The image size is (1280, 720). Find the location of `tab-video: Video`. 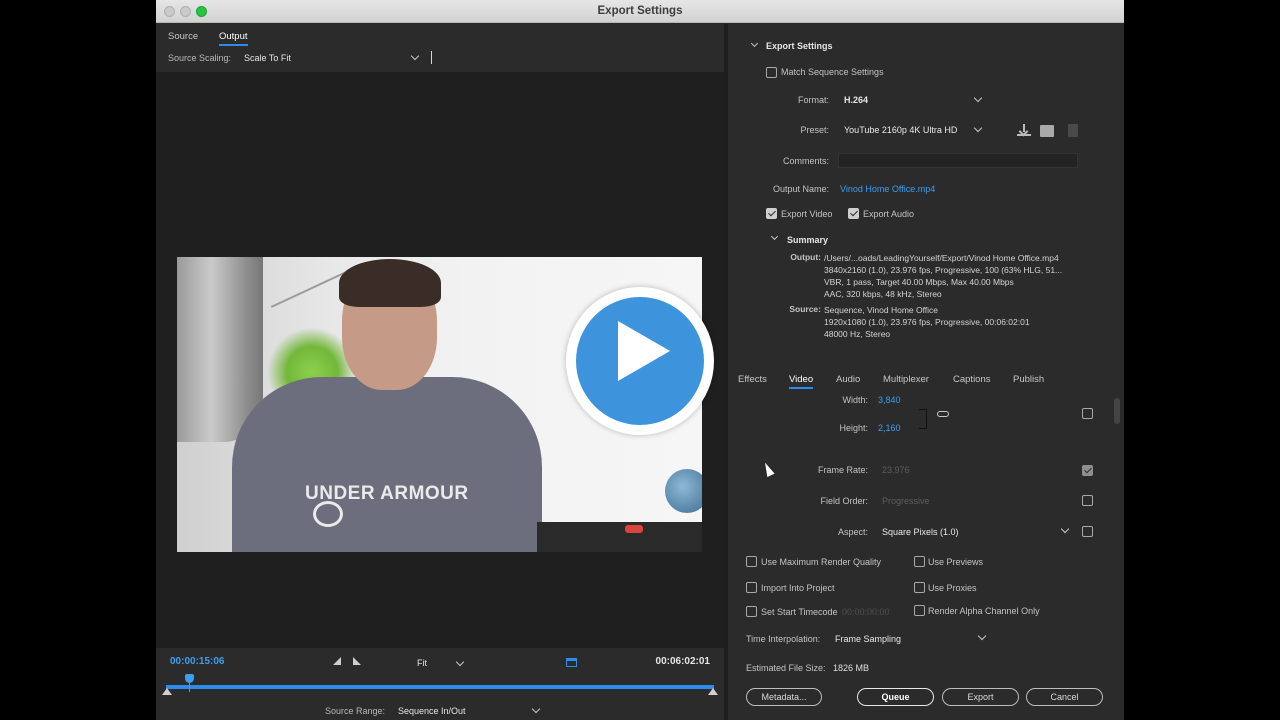

tab-video: Video is located at coordinates (801, 381).